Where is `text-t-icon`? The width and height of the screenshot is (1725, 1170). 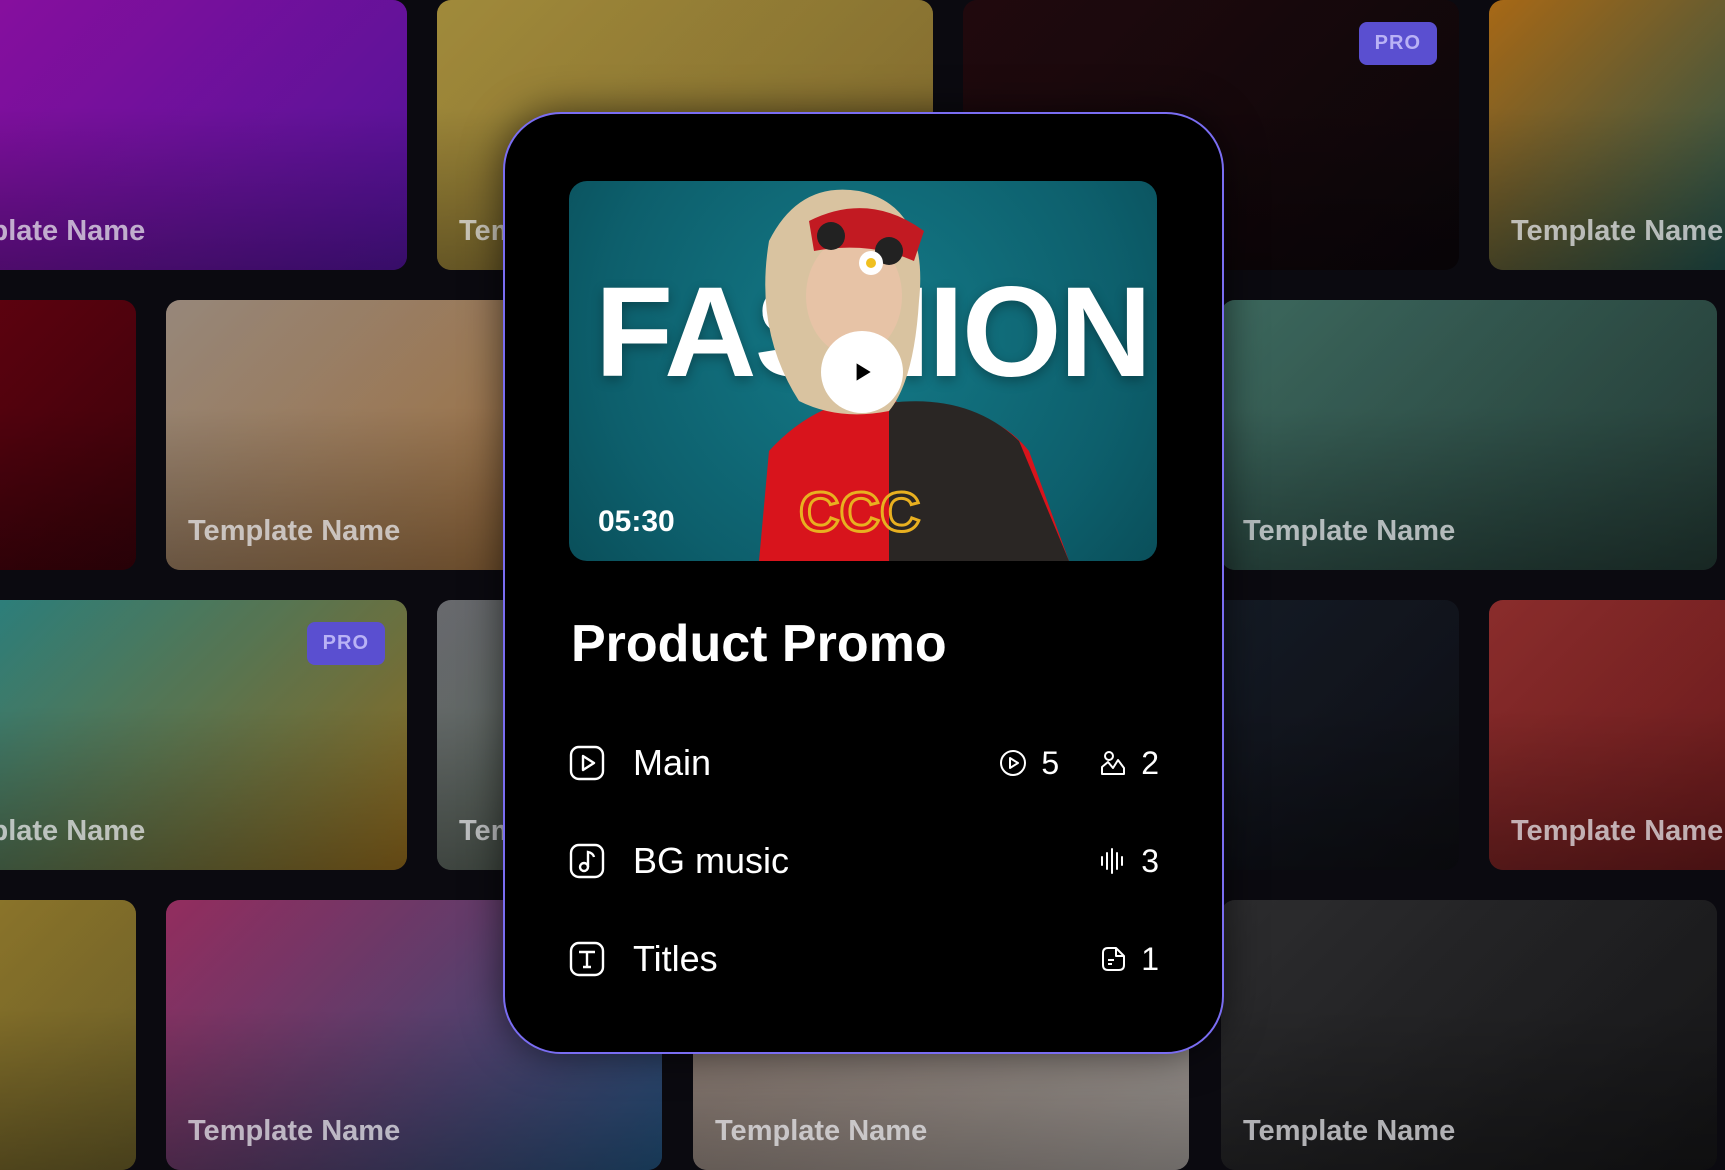
text-t-icon is located at coordinates (587, 959).